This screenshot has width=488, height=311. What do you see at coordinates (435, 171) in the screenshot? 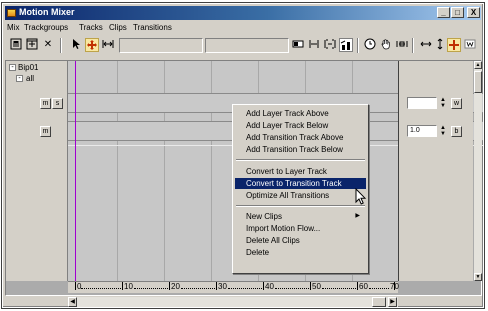
I see `weights-panel: ▲ ▼ w 1.0 ▲ ▼ b` at bounding box center [435, 171].